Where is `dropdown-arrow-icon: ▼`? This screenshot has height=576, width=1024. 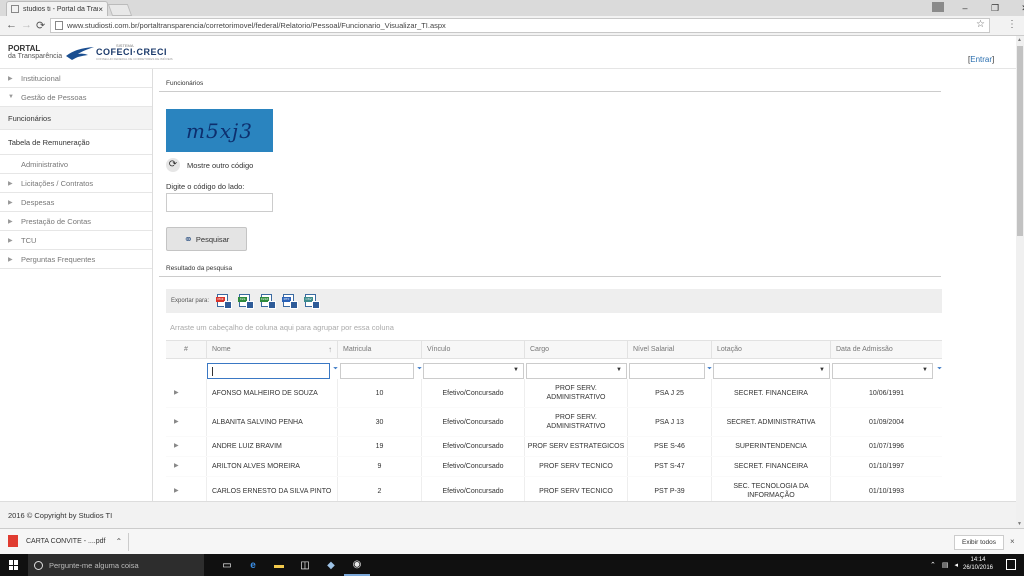
dropdown-arrow-icon: ▼ is located at coordinates (822, 369).